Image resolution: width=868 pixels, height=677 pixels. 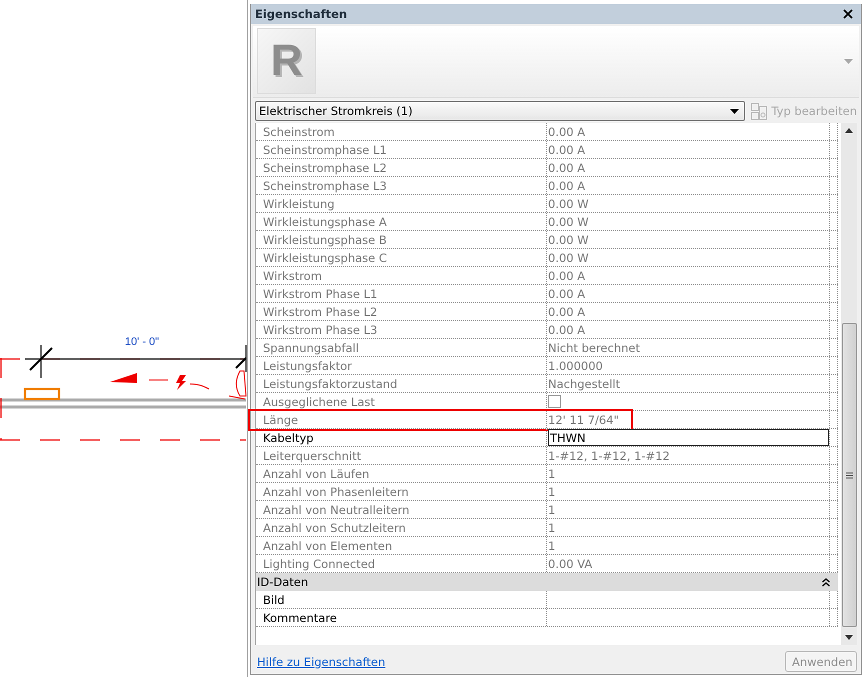 What do you see at coordinates (401, 455) in the screenshot?
I see `property-label: Leiterquerschnitt` at bounding box center [401, 455].